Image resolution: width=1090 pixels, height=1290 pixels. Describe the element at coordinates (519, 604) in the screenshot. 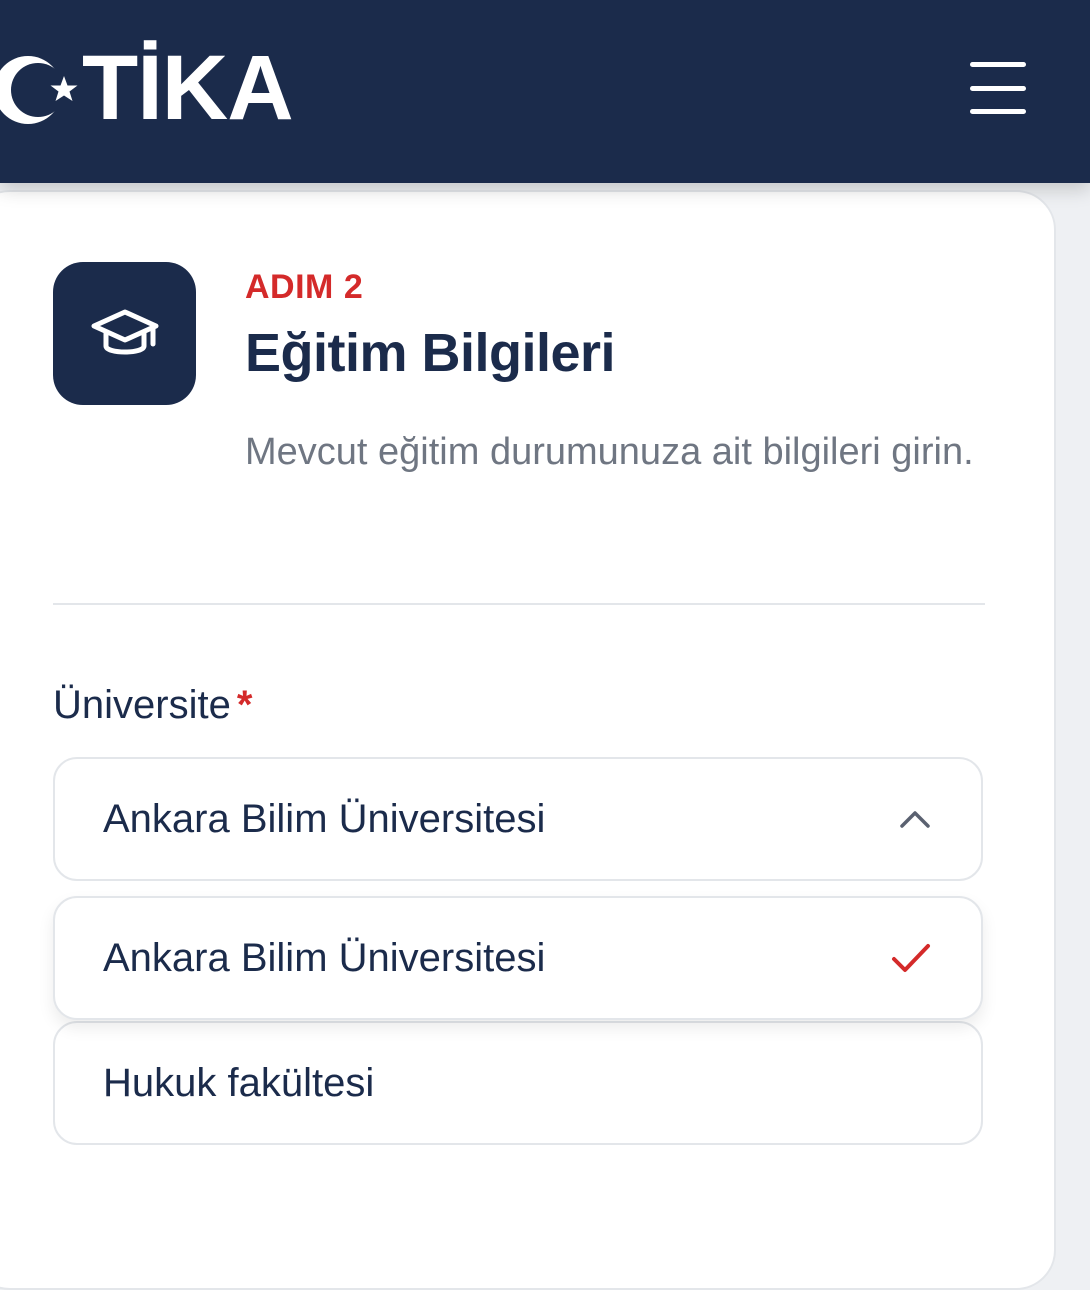

I see `section-divider` at that location.